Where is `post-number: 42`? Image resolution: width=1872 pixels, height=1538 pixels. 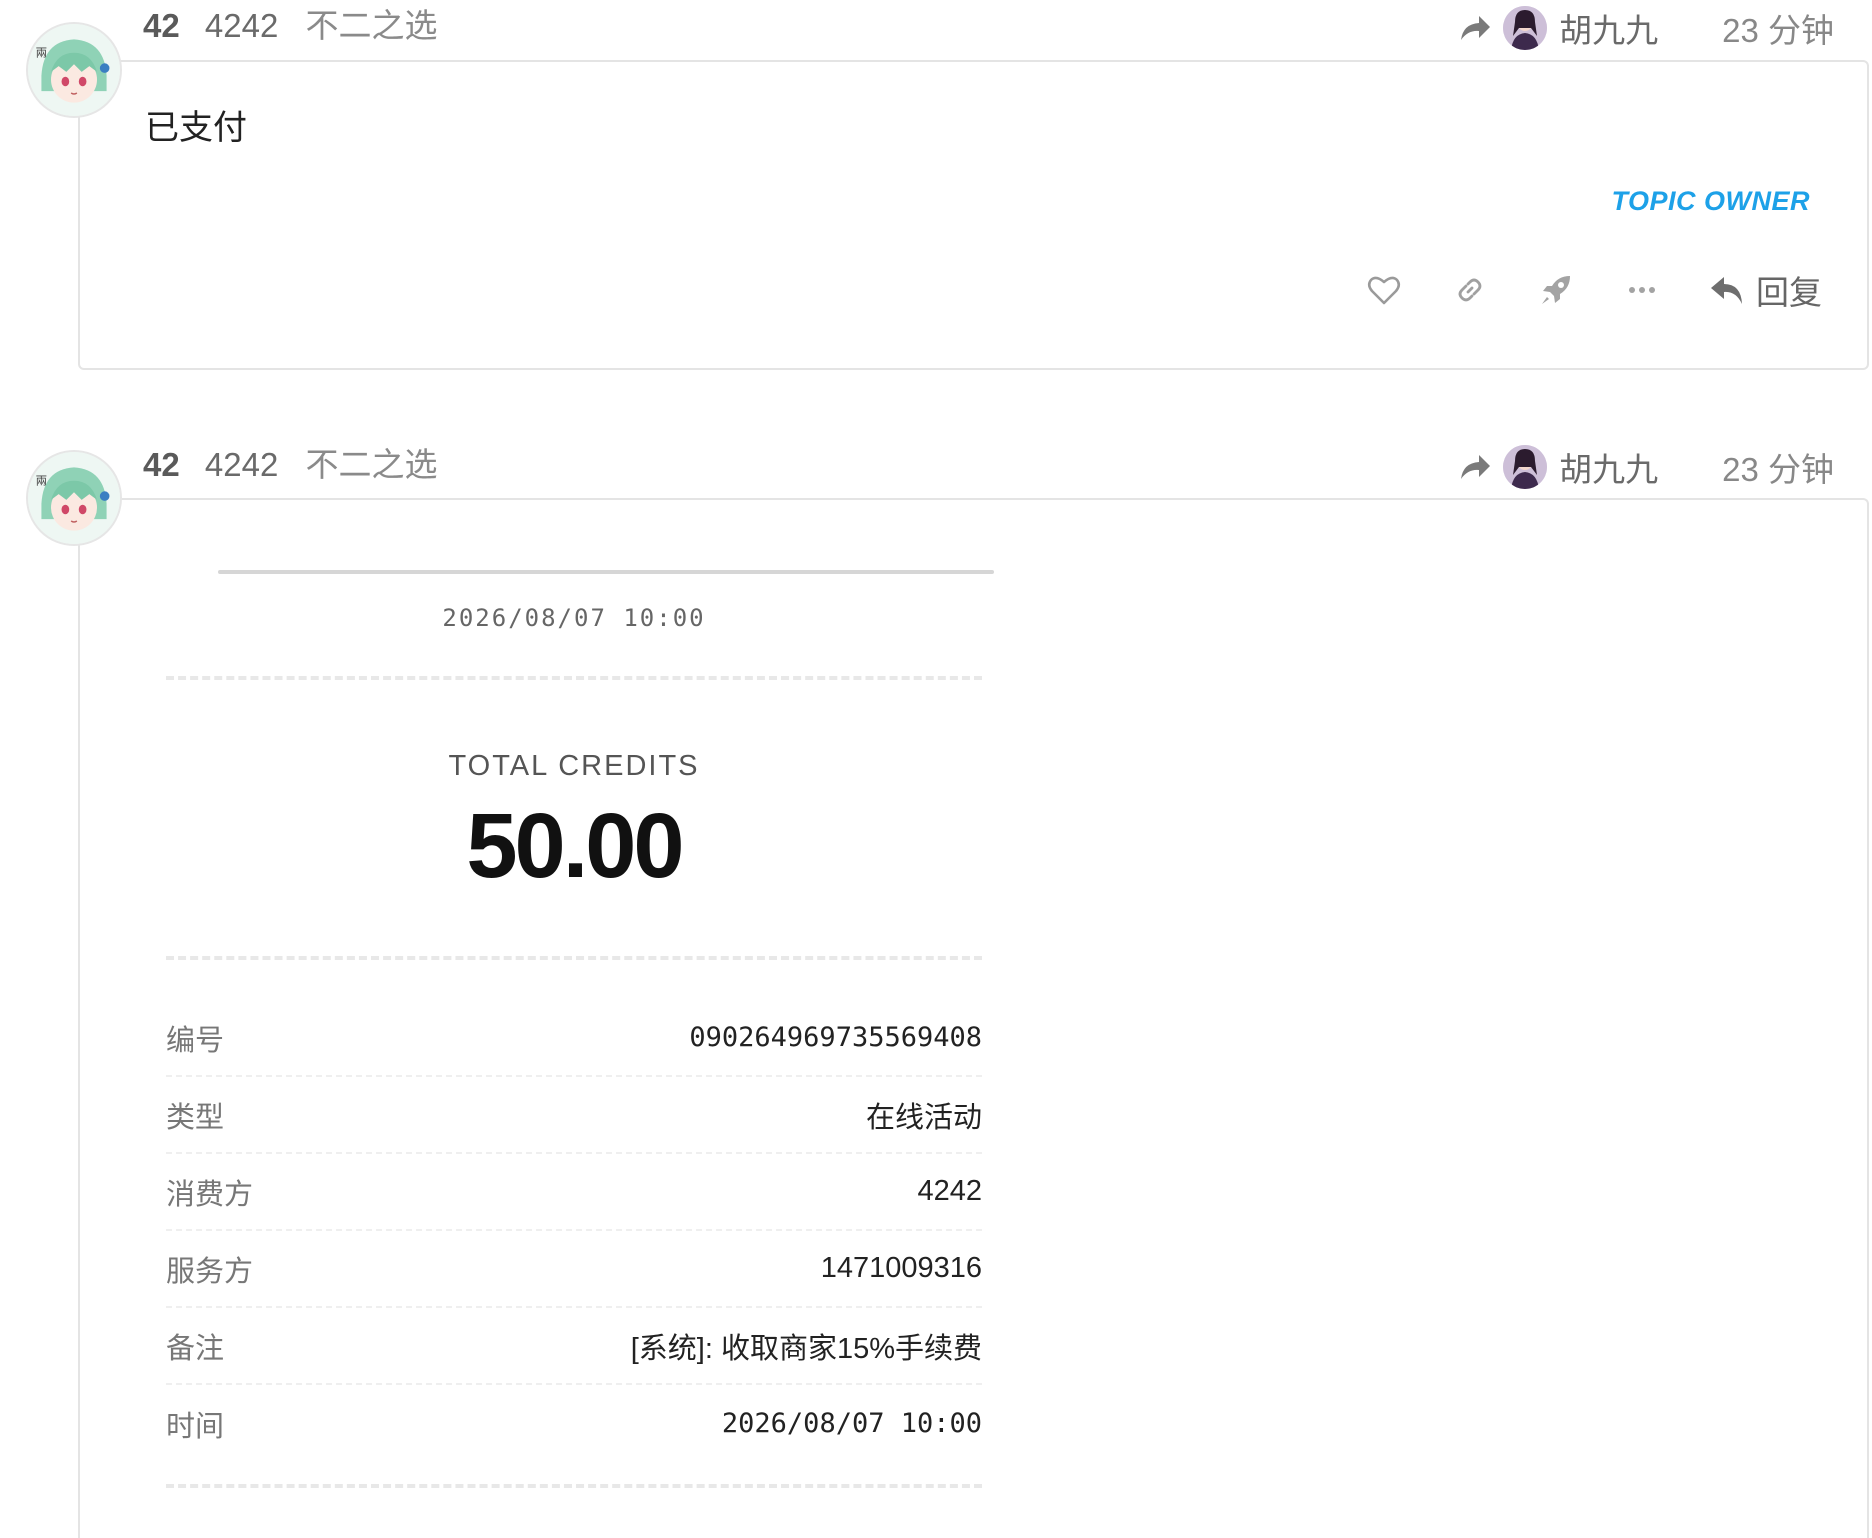 post-number: 42 is located at coordinates (161, 25).